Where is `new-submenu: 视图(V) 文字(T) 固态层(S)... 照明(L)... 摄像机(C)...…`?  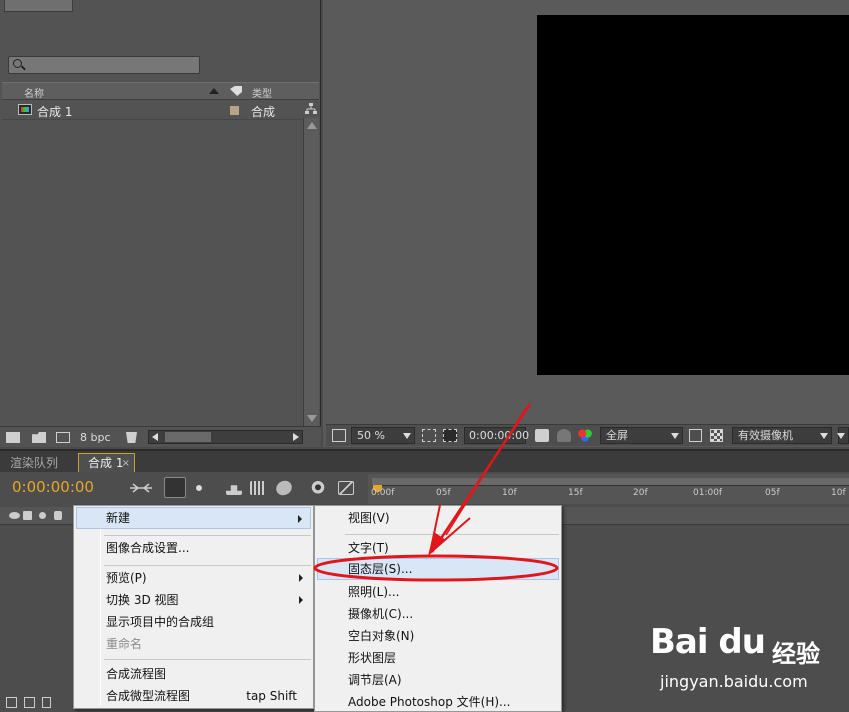
new-submenu: 视图(V) 文字(T) 固态层(S)... 照明(L)... 摄像机(C)...… is located at coordinates (438, 608).